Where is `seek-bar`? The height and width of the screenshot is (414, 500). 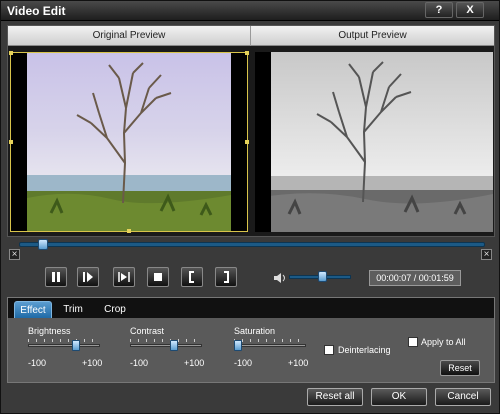 seek-bar is located at coordinates (252, 244).